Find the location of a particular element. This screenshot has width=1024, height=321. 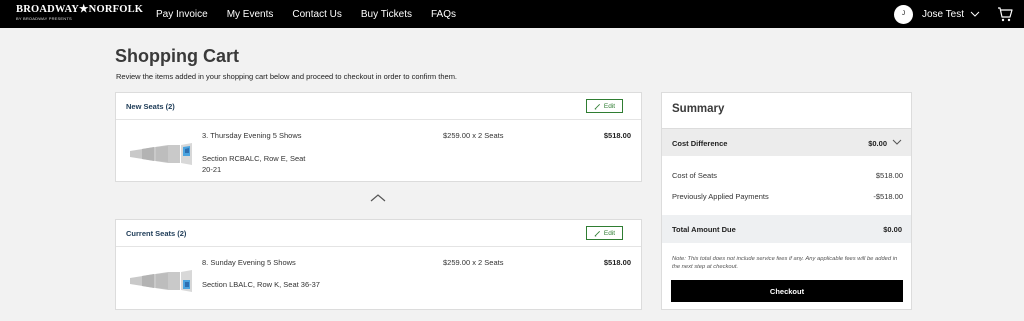

checkout-button: Checkout is located at coordinates (787, 291).